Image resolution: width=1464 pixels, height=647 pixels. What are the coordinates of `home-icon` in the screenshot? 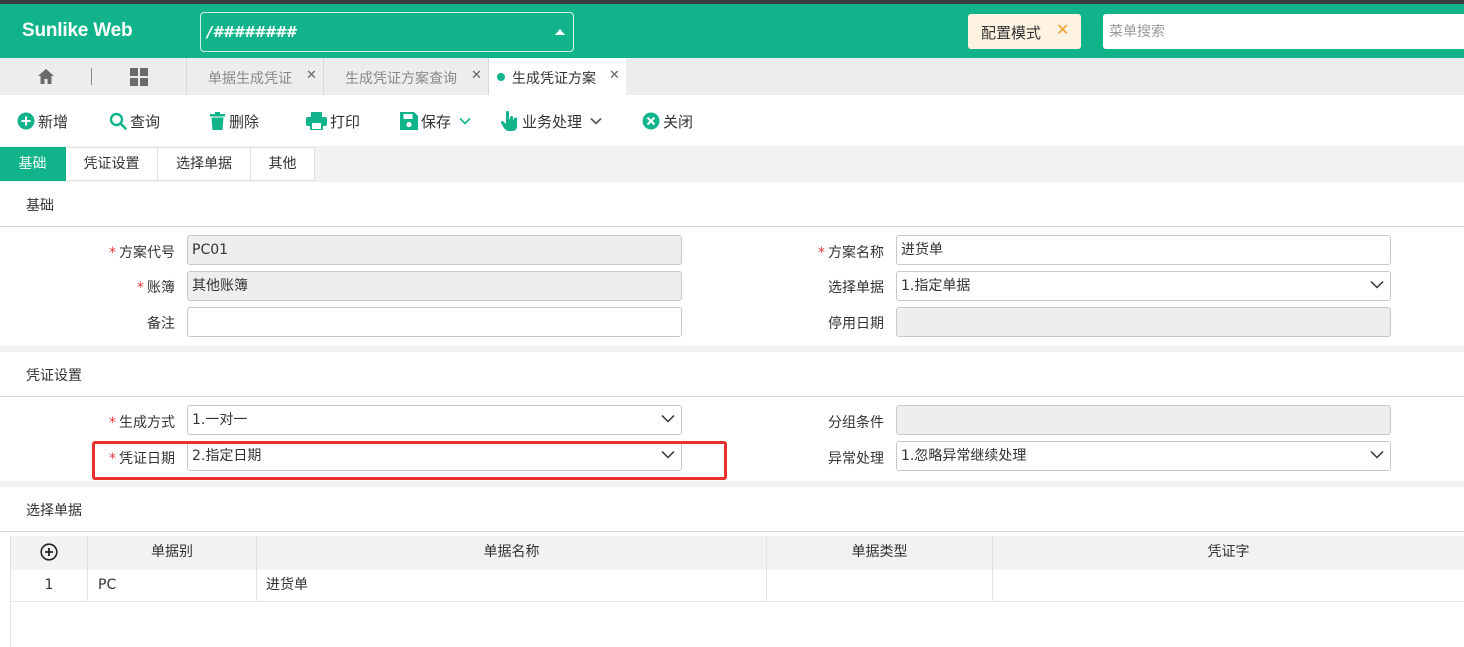 It's located at (46, 76).